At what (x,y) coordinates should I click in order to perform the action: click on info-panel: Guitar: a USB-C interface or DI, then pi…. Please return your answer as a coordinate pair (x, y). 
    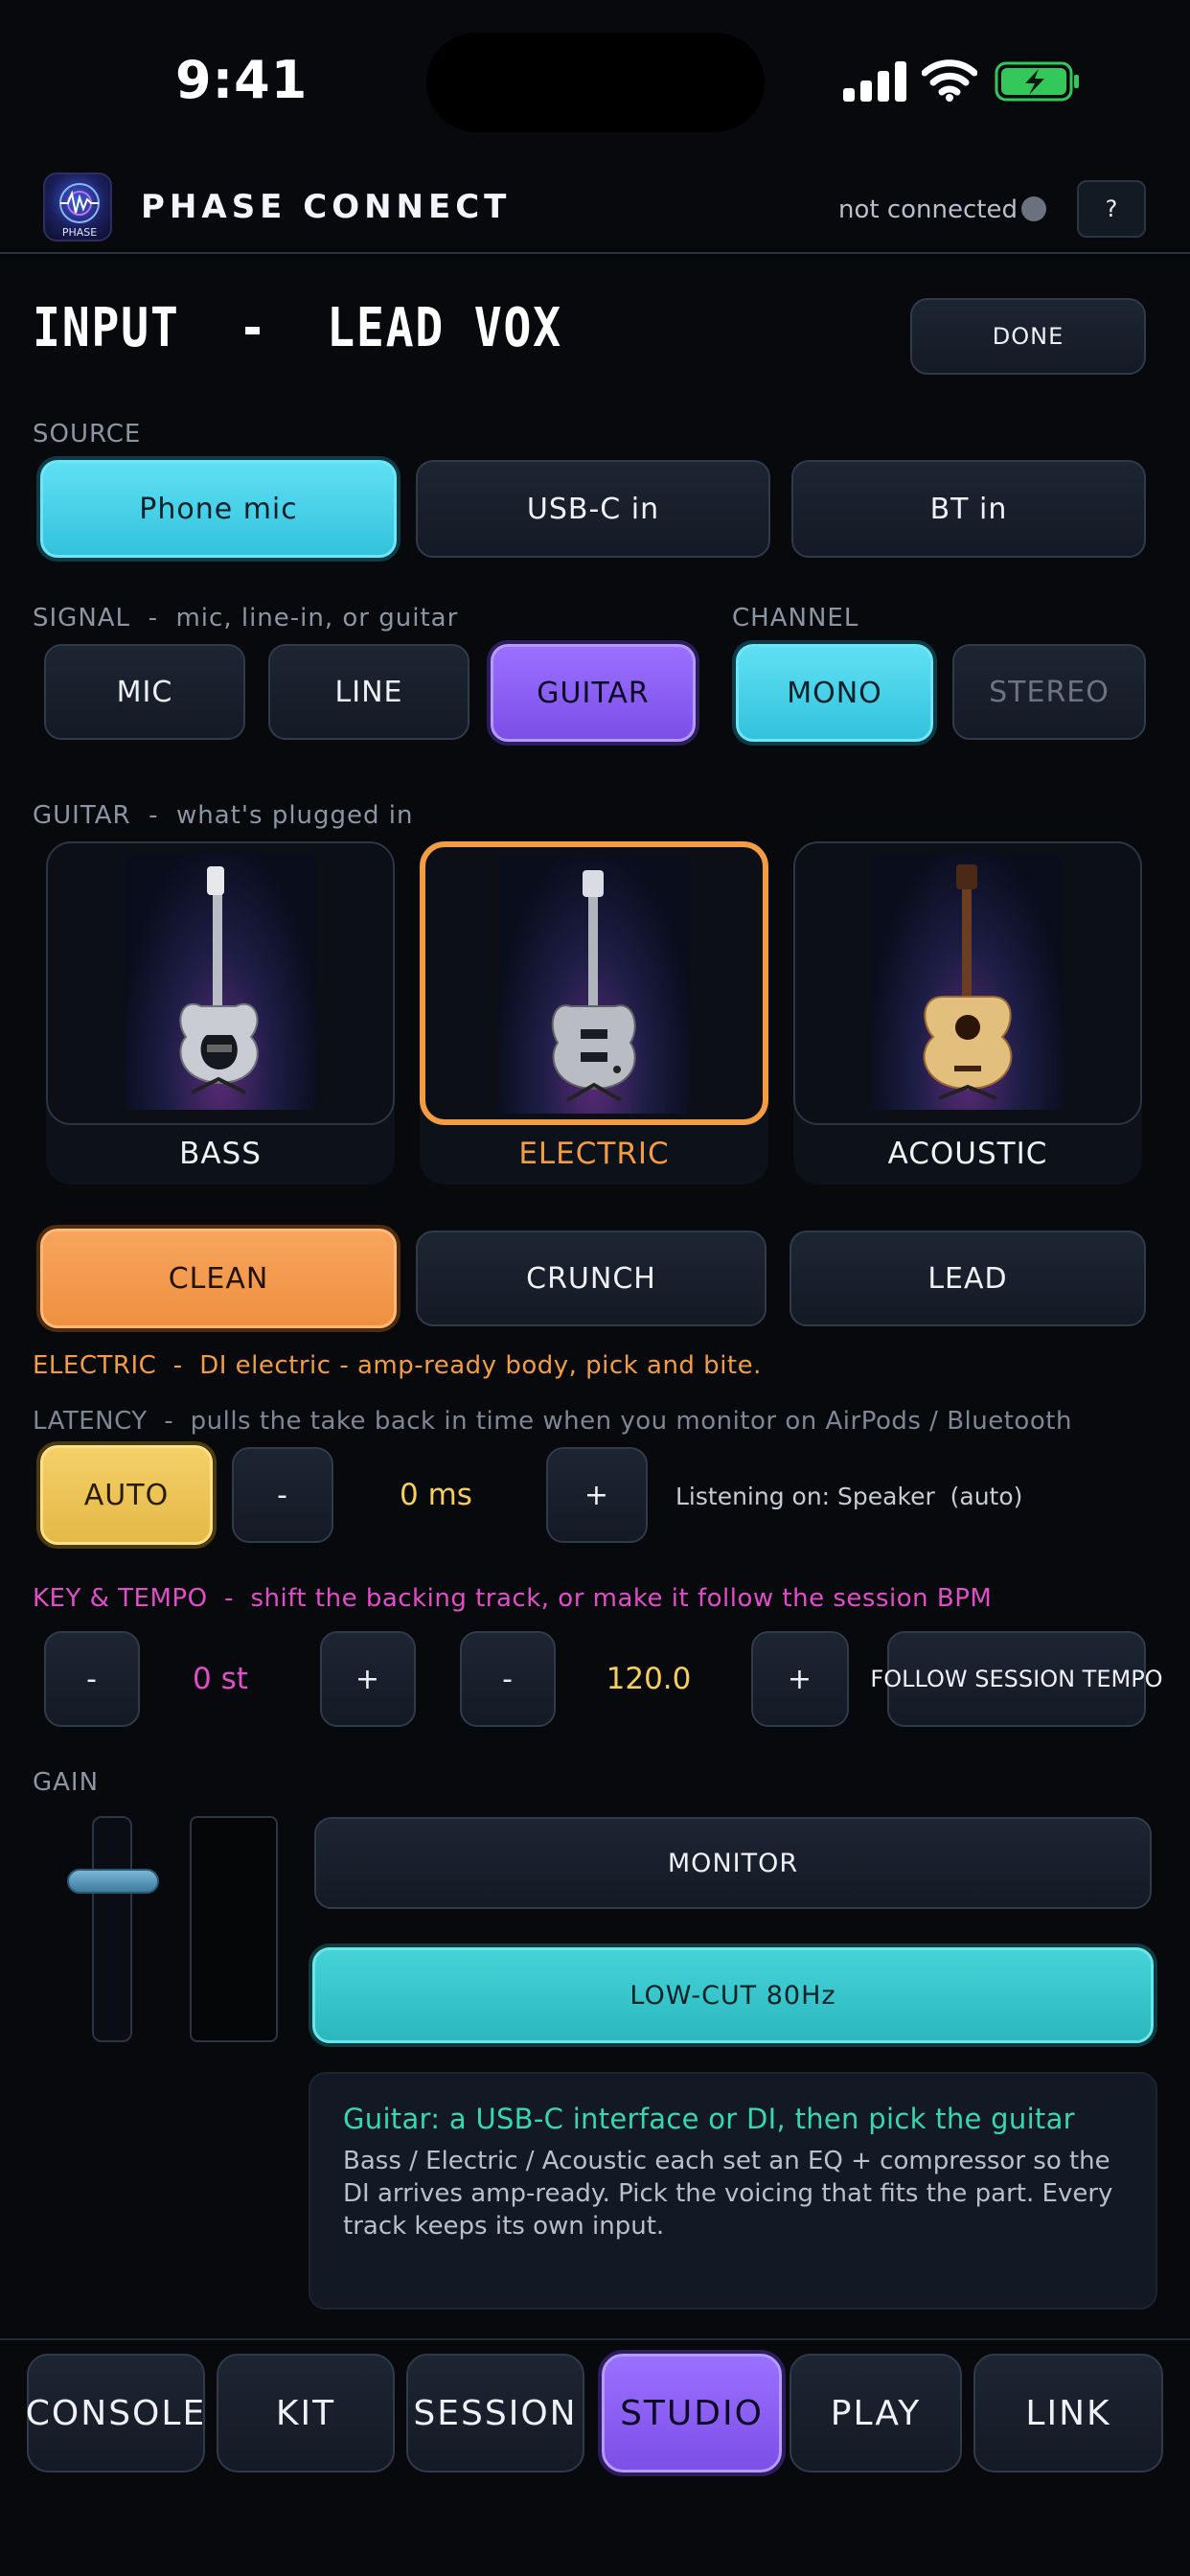
    Looking at the image, I should click on (733, 2191).